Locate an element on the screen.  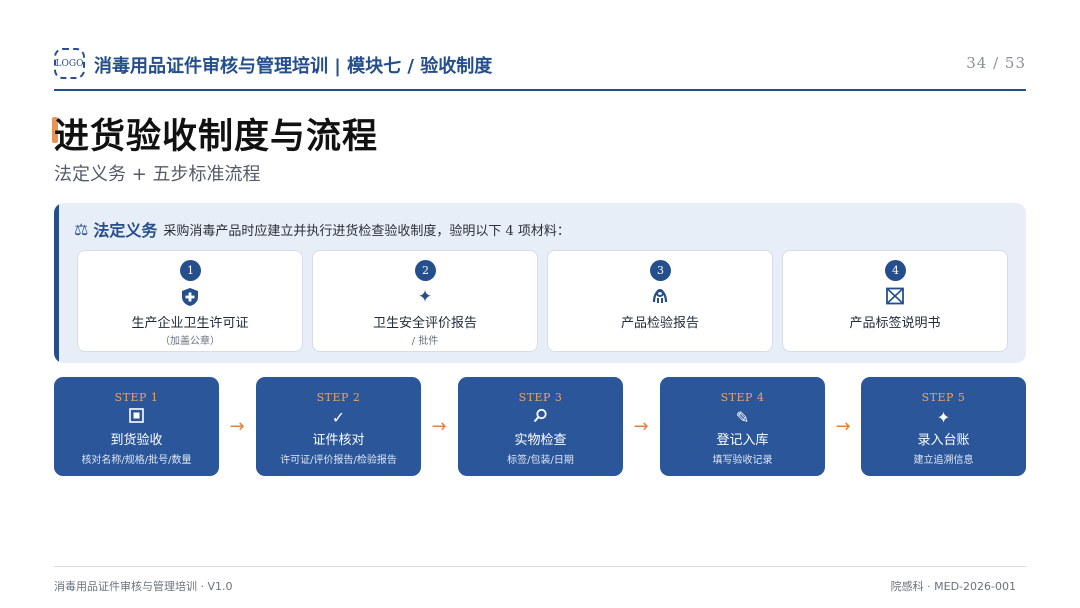
step-label: STEP 2 is located at coordinates (338, 397).